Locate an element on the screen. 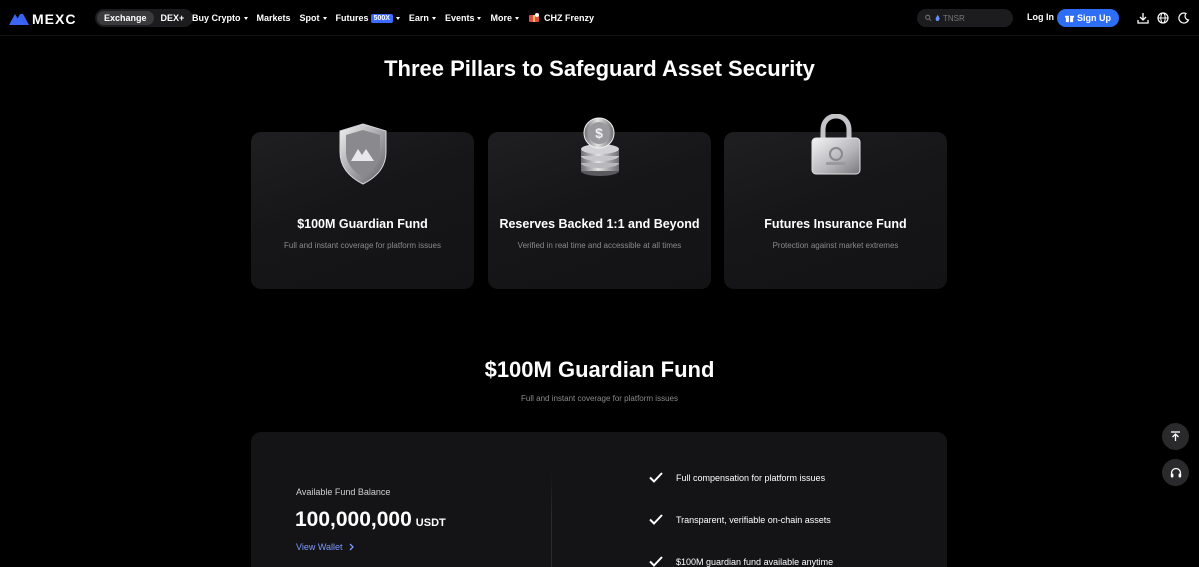  feature-item: Transparent, verifiable on-chain assets is located at coordinates (740, 519).